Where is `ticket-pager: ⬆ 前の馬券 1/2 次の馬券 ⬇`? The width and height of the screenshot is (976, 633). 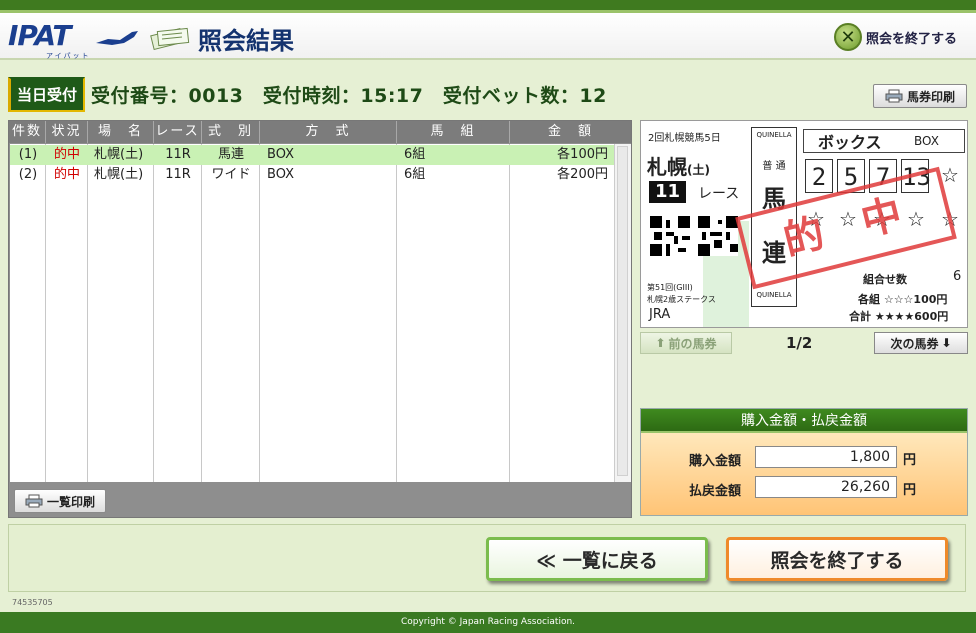 ticket-pager: ⬆ 前の馬券 1/2 次の馬券 ⬇ is located at coordinates (804, 344).